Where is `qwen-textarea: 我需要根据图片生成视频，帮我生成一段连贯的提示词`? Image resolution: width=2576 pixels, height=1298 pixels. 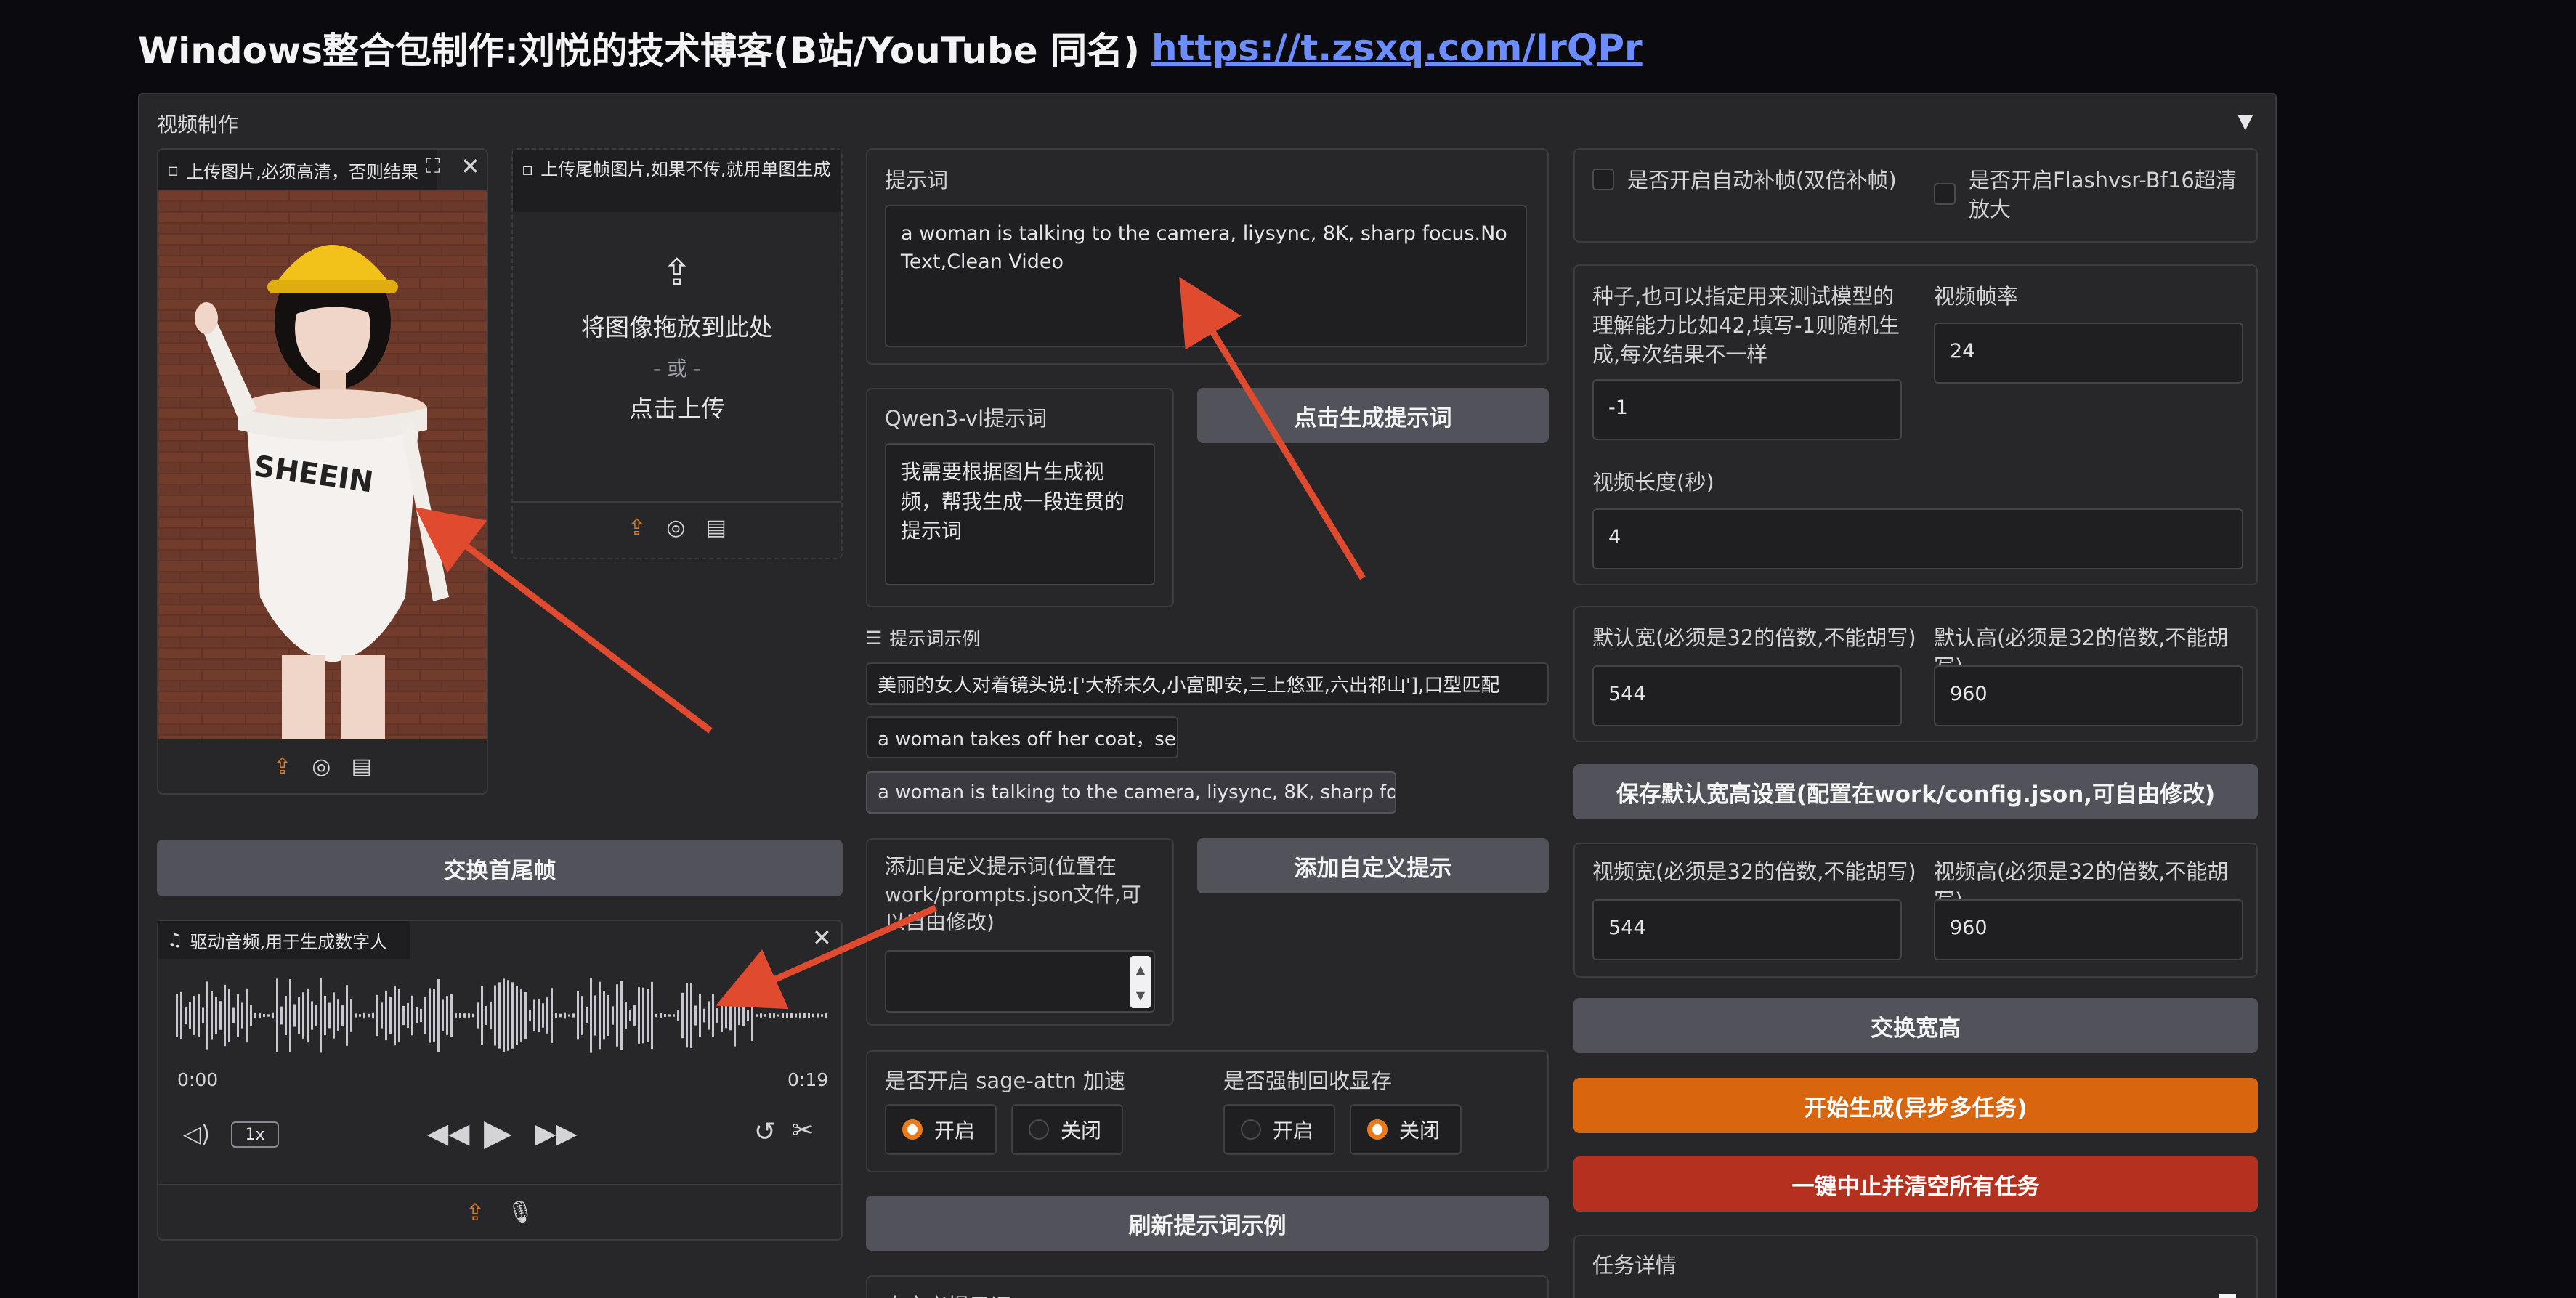
qwen-textarea: 我需要根据图片生成视频，帮我生成一段连贯的提示词 is located at coordinates (1020, 514).